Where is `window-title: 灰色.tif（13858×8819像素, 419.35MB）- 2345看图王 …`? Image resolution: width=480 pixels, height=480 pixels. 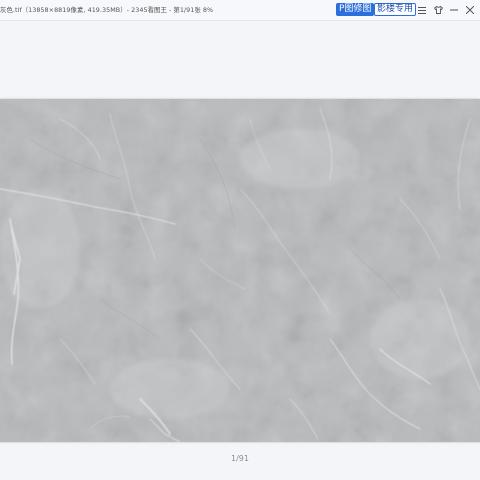
window-title: 灰色.tif（13858×8819像素, 419.35MB）- 2345看图王 … is located at coordinates (107, 10).